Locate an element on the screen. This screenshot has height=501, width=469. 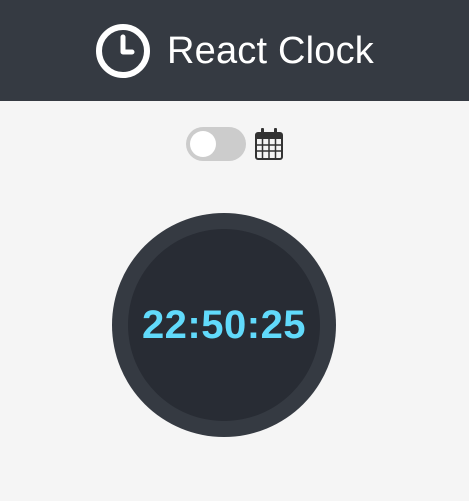
date-toggle-switch is located at coordinates (215, 144).